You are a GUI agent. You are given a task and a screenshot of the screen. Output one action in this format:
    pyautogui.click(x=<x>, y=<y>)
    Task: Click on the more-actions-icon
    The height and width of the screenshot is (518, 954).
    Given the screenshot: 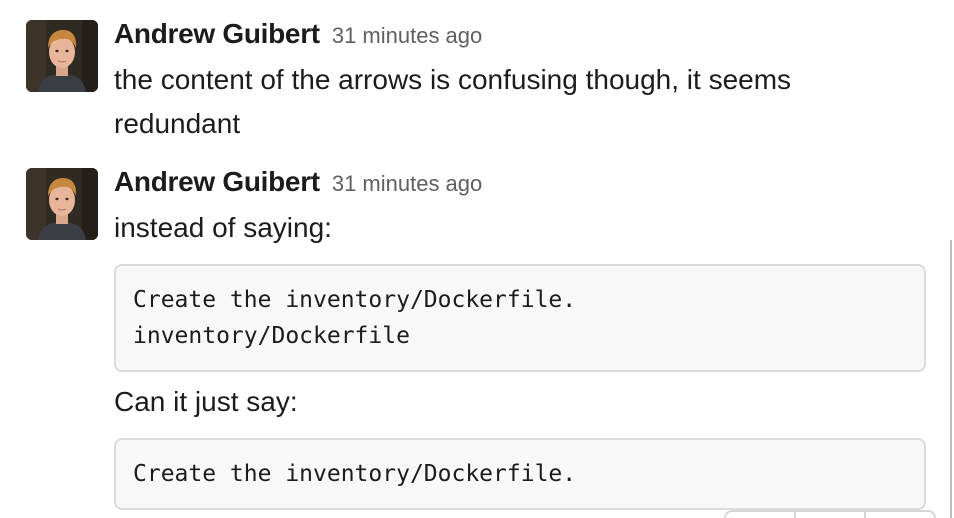 What is the action you would take?
    pyautogui.click(x=900, y=515)
    